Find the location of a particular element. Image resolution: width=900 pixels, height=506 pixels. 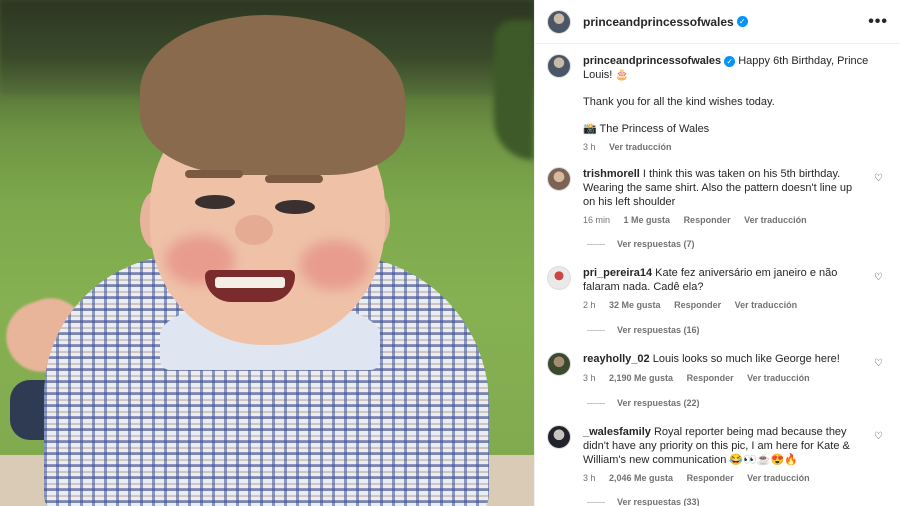

view-replies-label: Ver respuestas (16) is located at coordinates (658, 330).